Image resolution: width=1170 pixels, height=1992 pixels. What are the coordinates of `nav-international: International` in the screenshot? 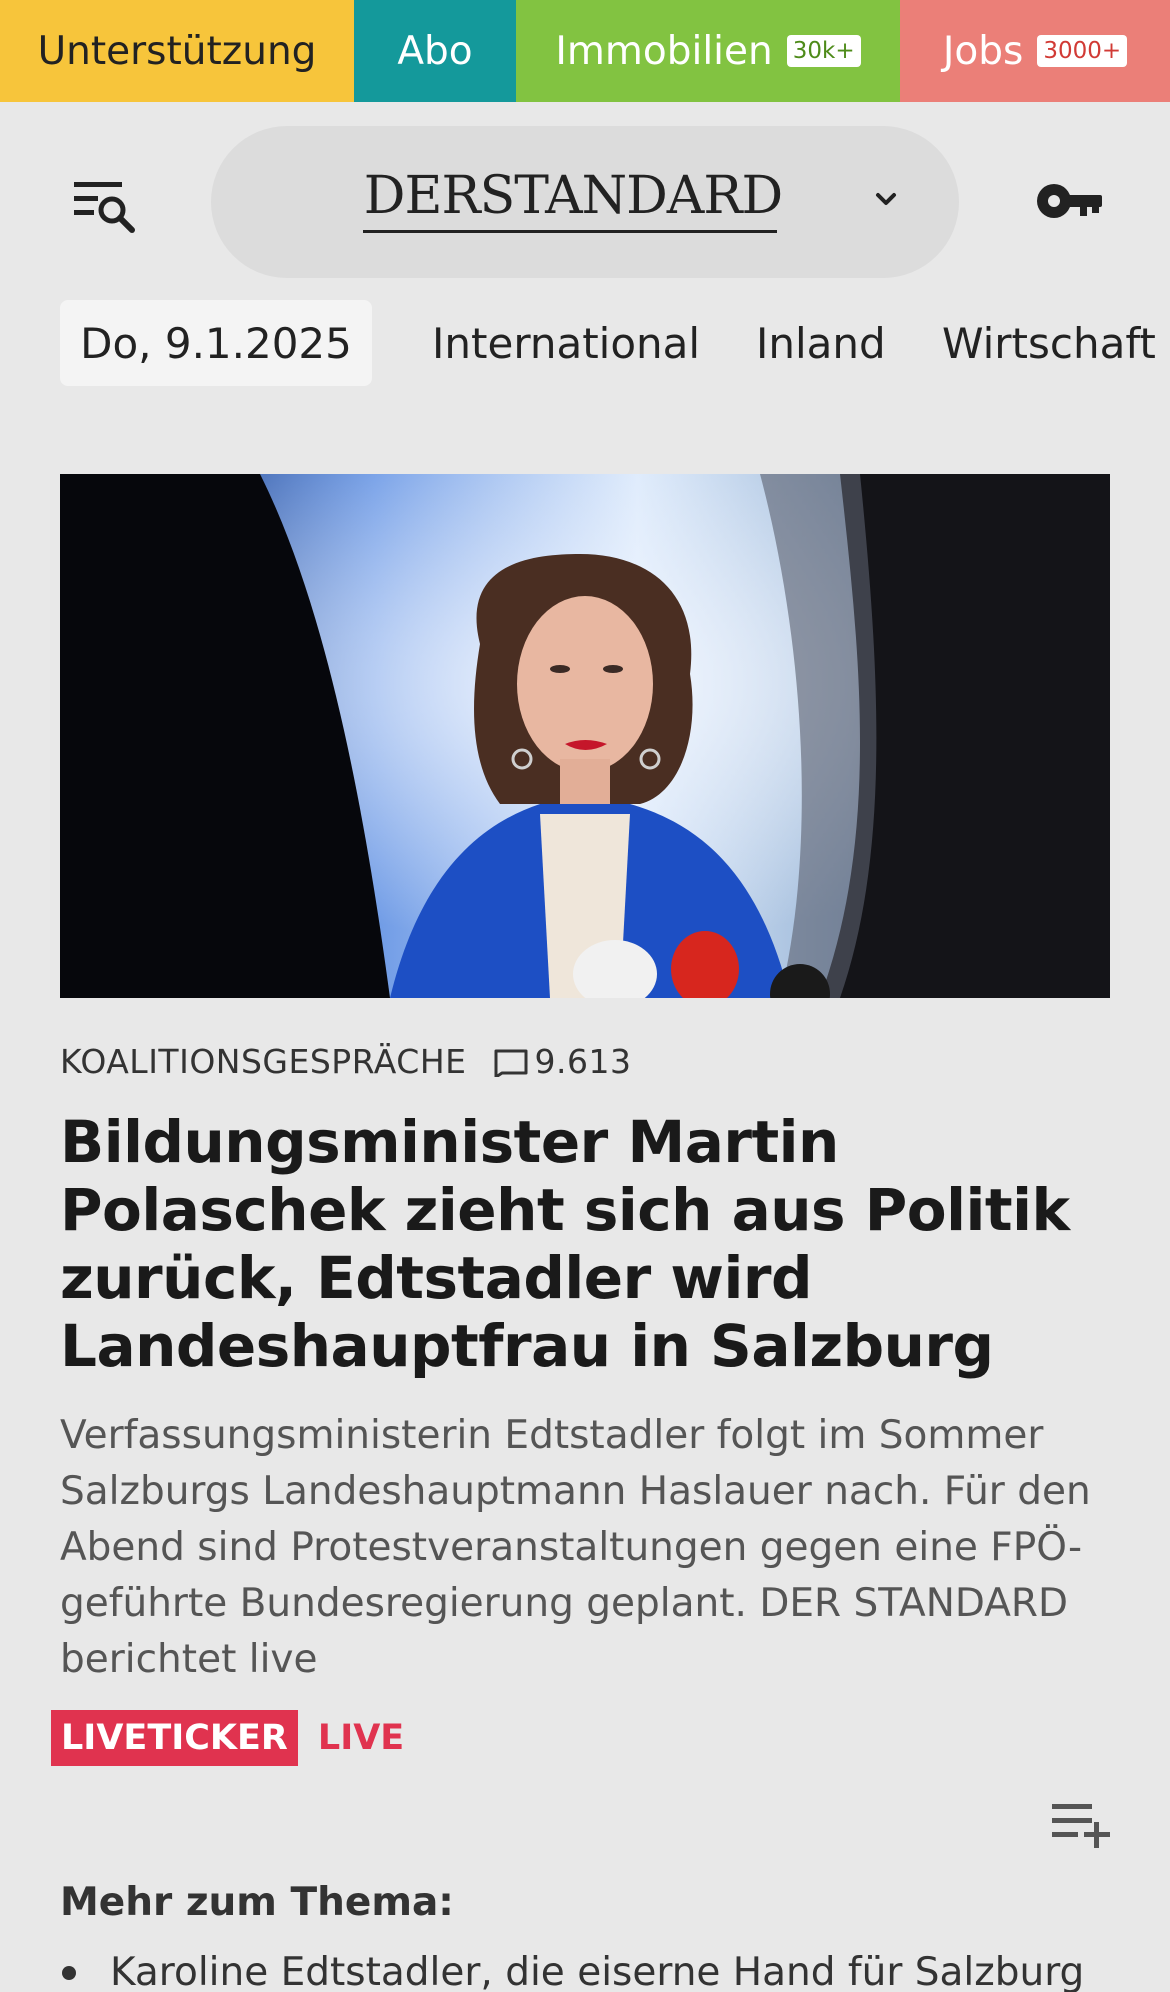 It's located at (566, 343).